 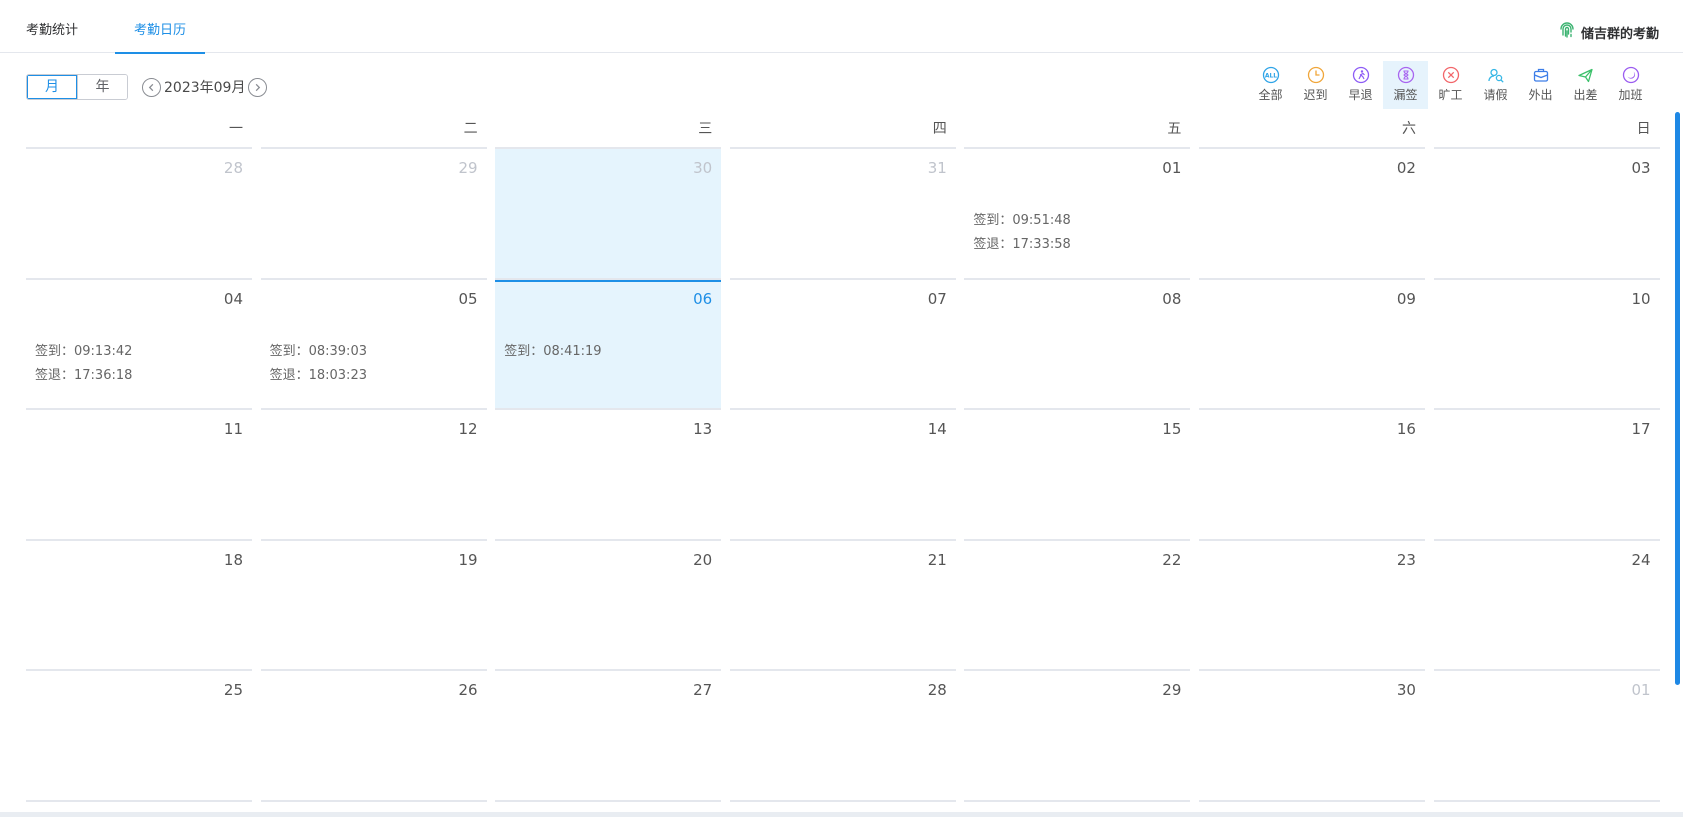 What do you see at coordinates (1022, 244) in the screenshot?
I see `sign-out-record: 签退：17:33:58` at bounding box center [1022, 244].